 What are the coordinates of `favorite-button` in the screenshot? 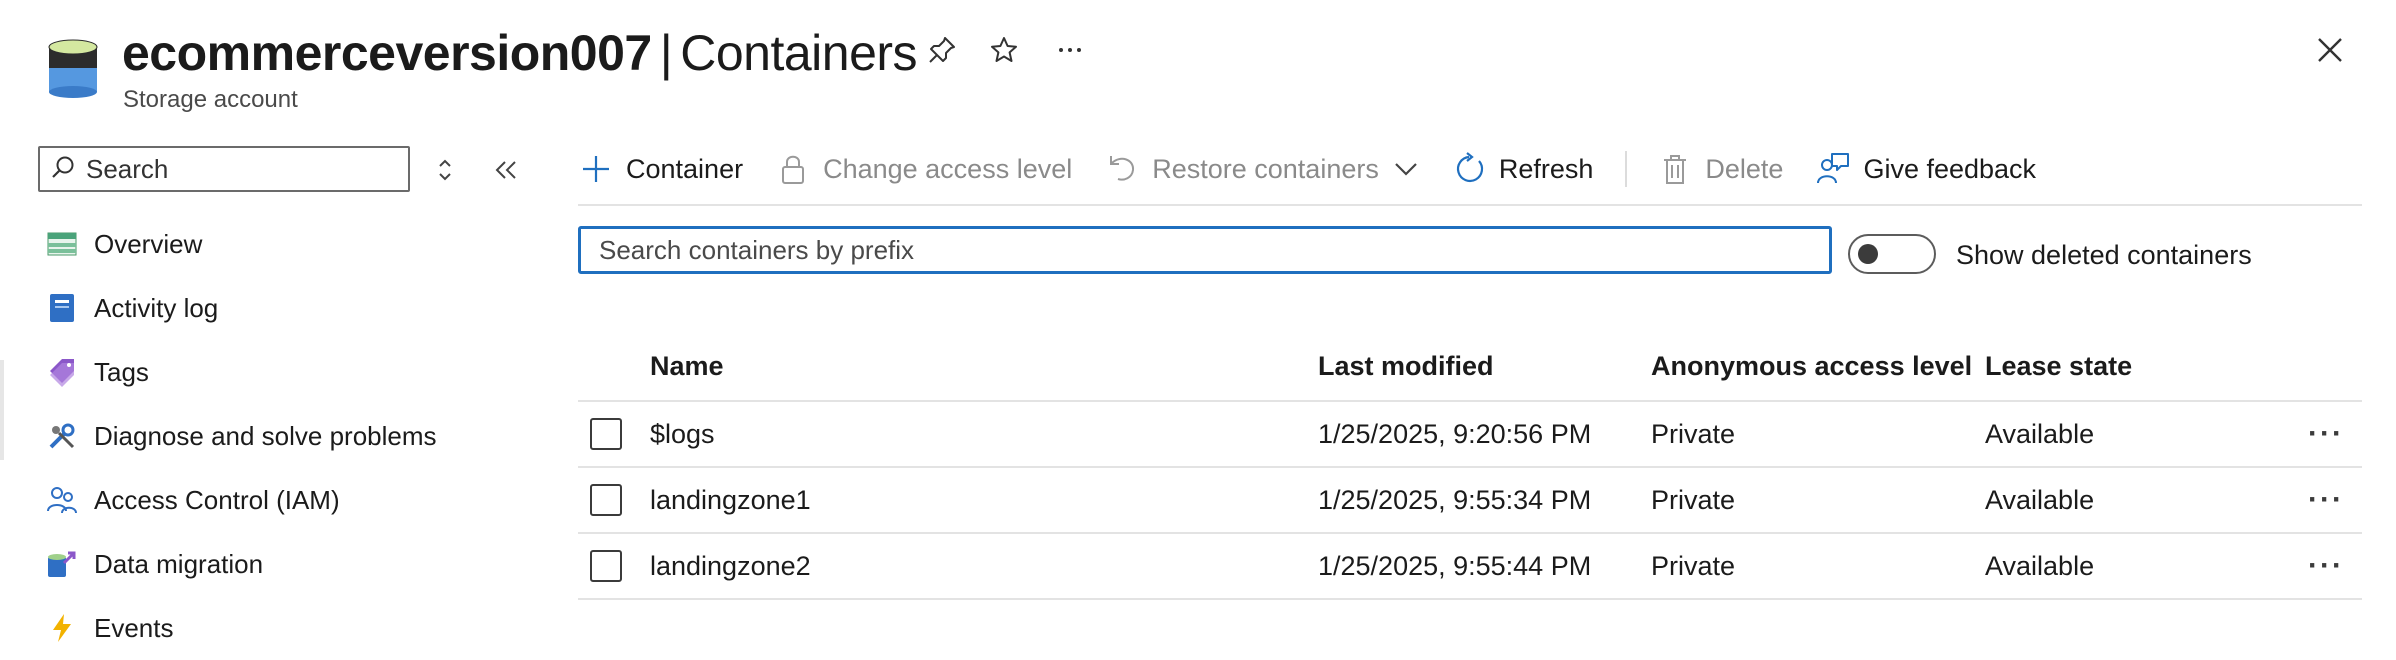 It's located at (1004, 52).